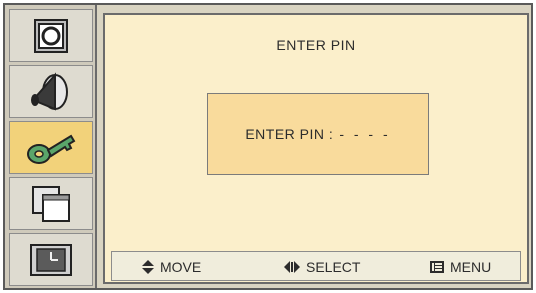 This screenshot has height=293, width=536. I want to click on clock-panel-icon, so click(51, 259).